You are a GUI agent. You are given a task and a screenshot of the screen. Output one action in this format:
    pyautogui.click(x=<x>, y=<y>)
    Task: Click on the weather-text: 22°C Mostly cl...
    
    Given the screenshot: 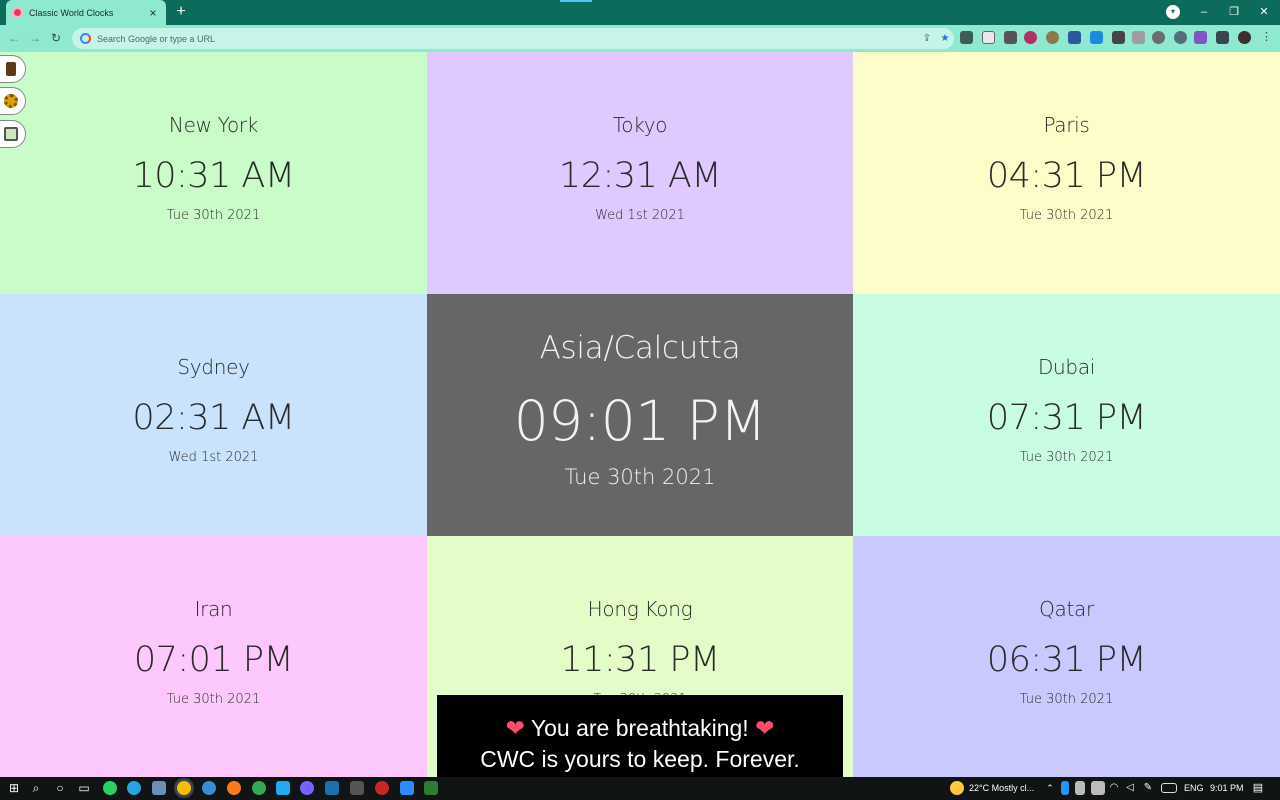 What is the action you would take?
    pyautogui.click(x=1001, y=788)
    